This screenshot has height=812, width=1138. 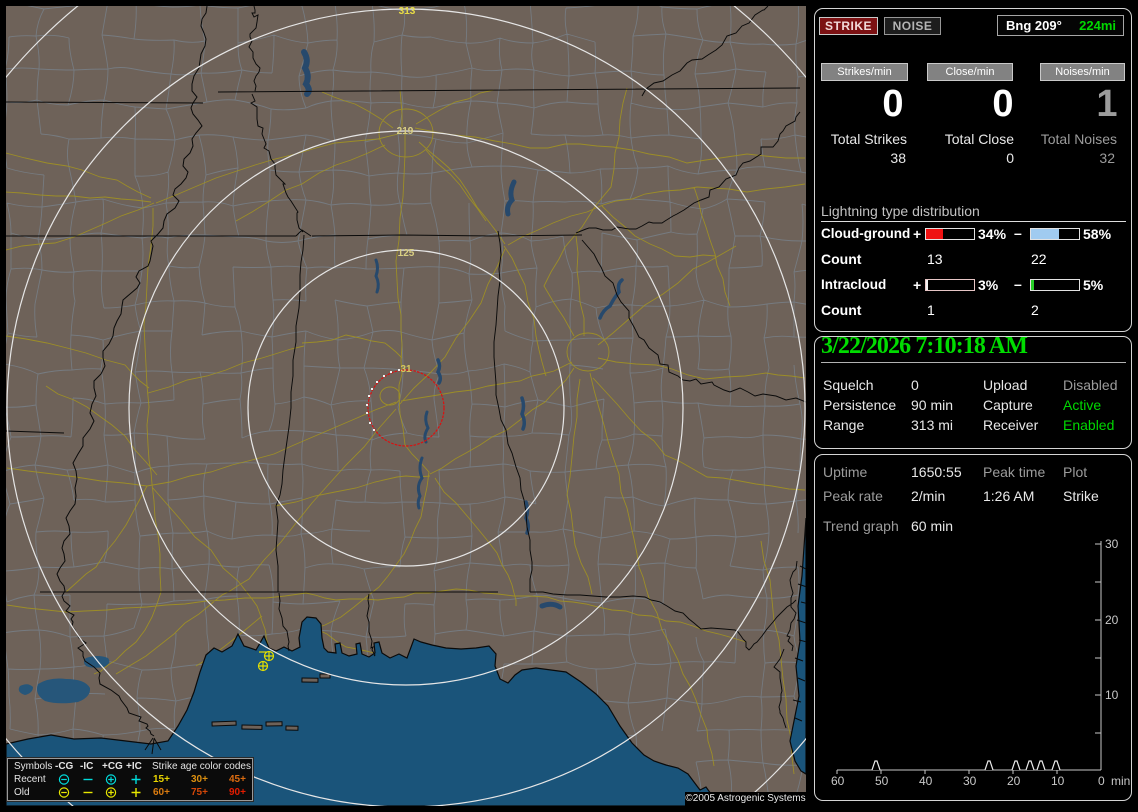 I want to click on svg-text: 125, so click(x=406, y=253).